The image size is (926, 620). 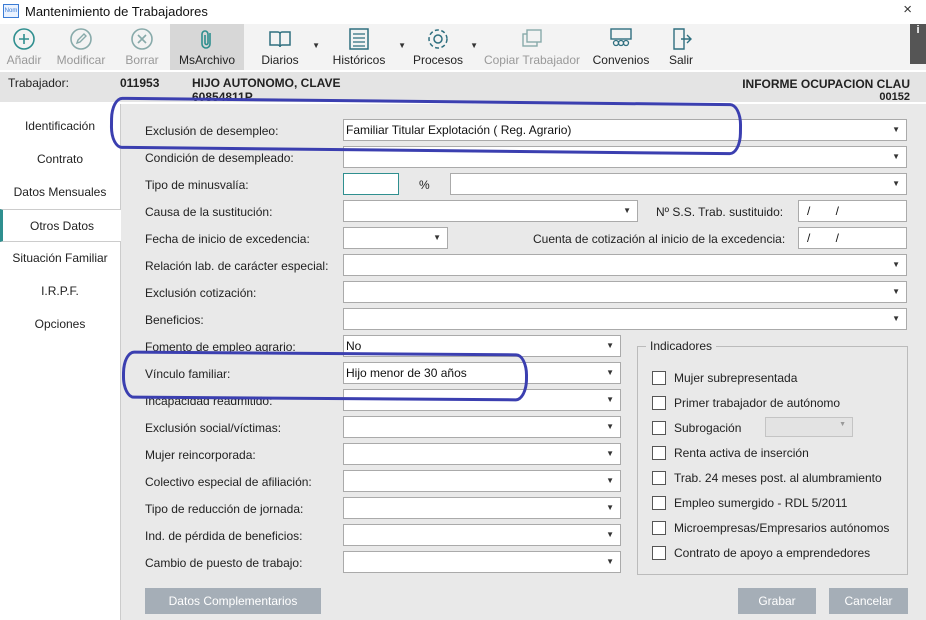 I want to click on convenios-button: Convenios, so click(x=621, y=47).